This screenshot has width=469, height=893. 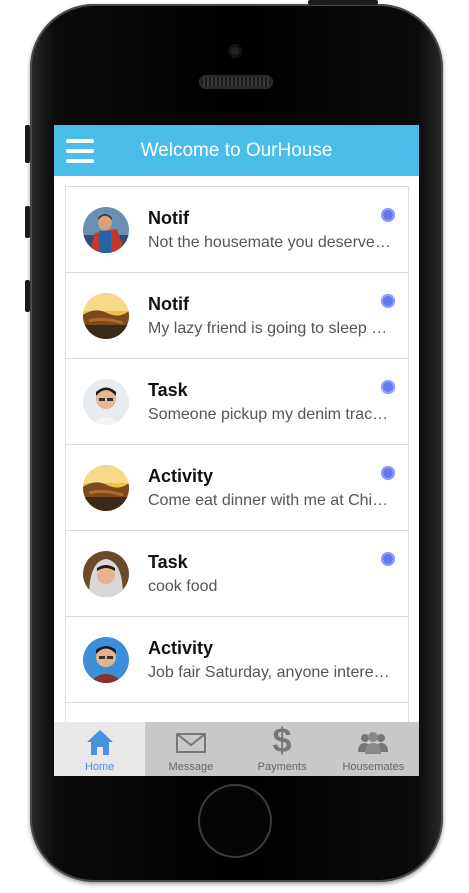 What do you see at coordinates (343, 2) in the screenshot?
I see `power-button` at bounding box center [343, 2].